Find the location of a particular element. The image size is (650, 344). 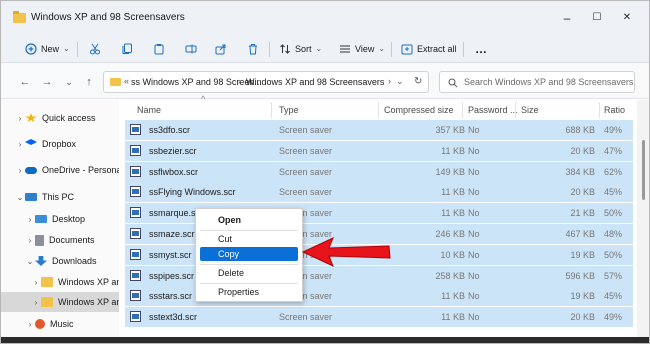

sidebar-item-windows-xp-folder-selected: › Windows XP and is located at coordinates (60, 302).